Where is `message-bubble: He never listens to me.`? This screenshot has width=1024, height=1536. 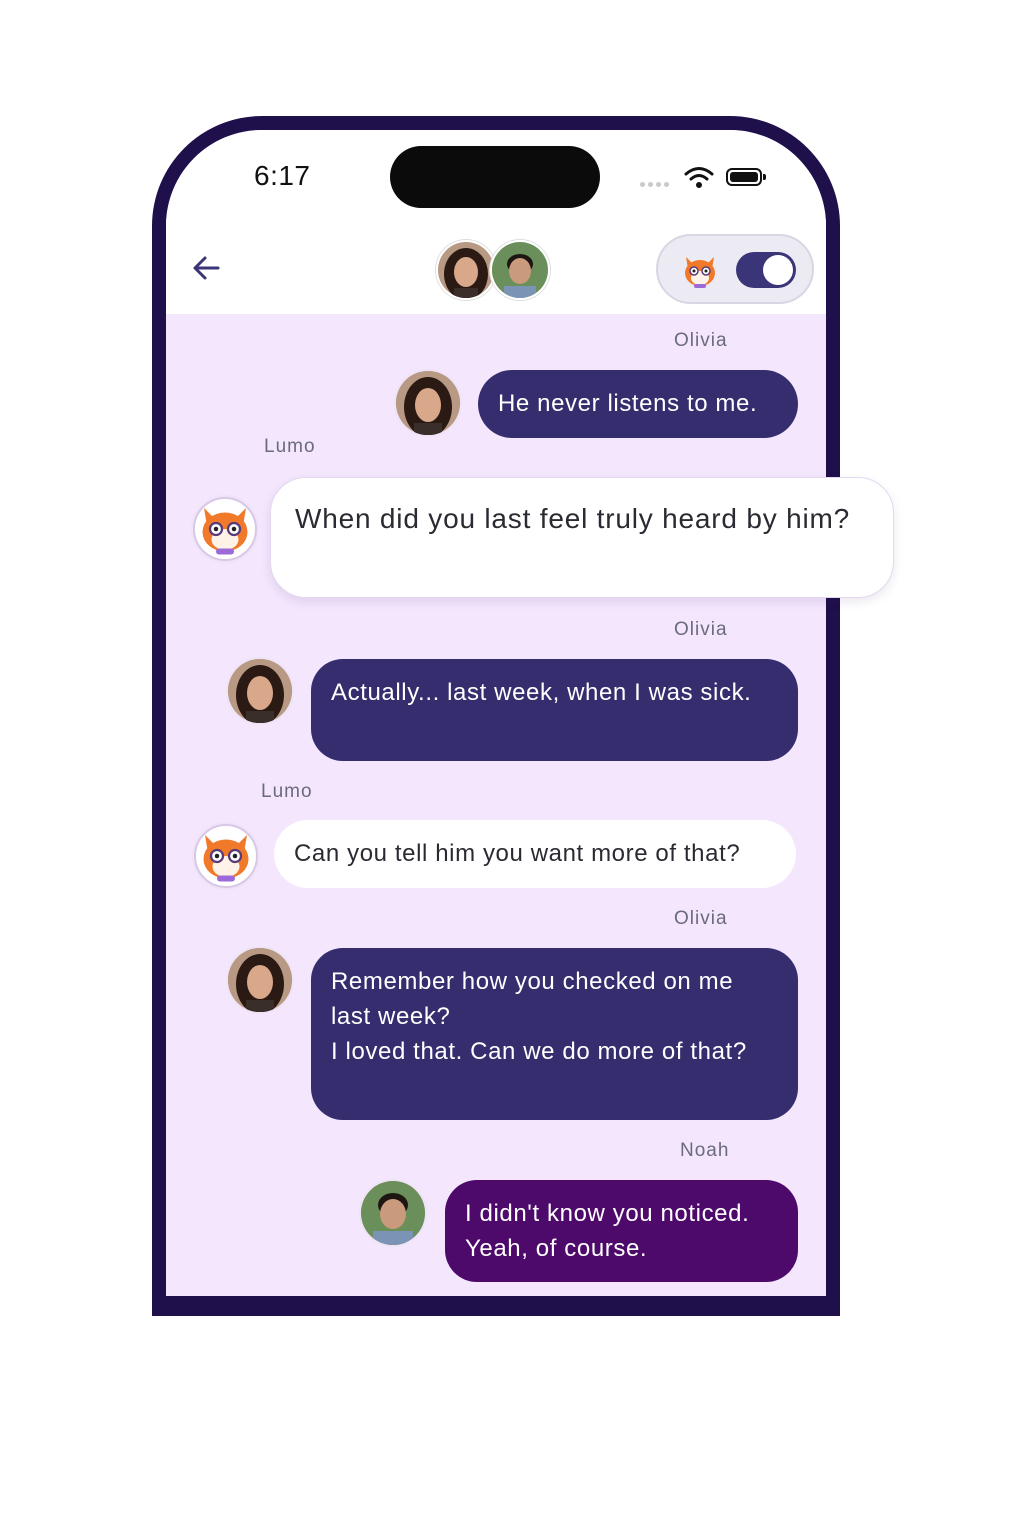
message-bubble: He never listens to me. is located at coordinates (638, 404).